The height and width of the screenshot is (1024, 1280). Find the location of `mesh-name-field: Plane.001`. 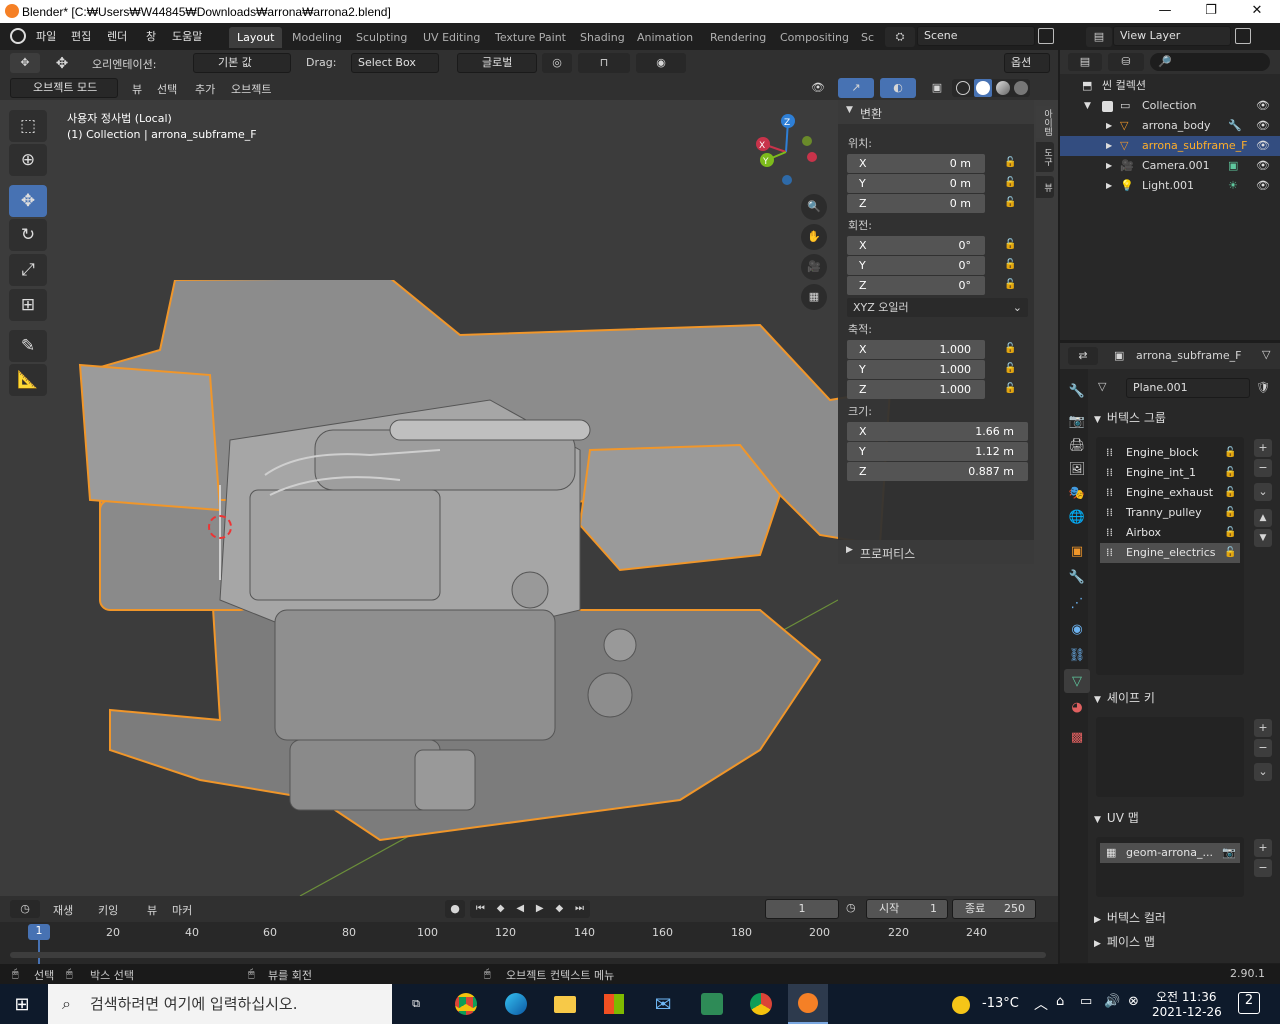

mesh-name-field: Plane.001 is located at coordinates (1188, 388).